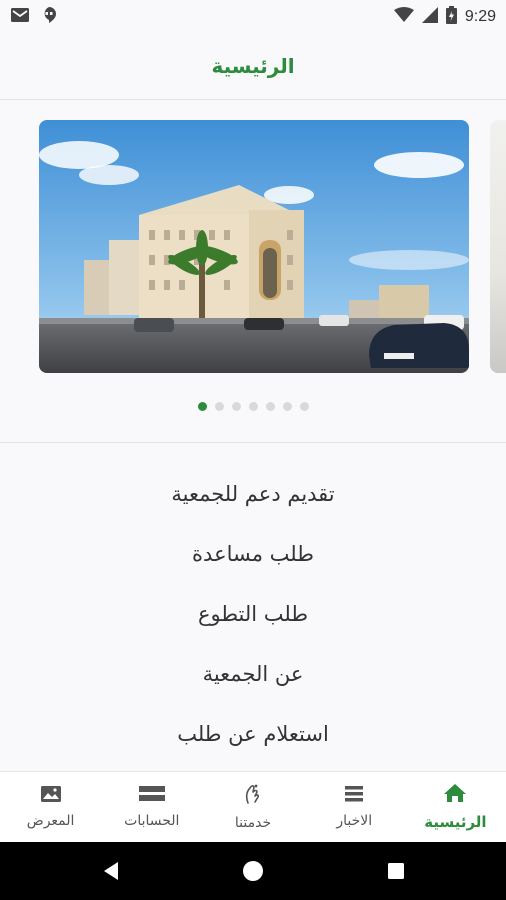  Describe the element at coordinates (253, 674) in the screenshot. I see `menu-item-about: عن الجمعية` at that location.